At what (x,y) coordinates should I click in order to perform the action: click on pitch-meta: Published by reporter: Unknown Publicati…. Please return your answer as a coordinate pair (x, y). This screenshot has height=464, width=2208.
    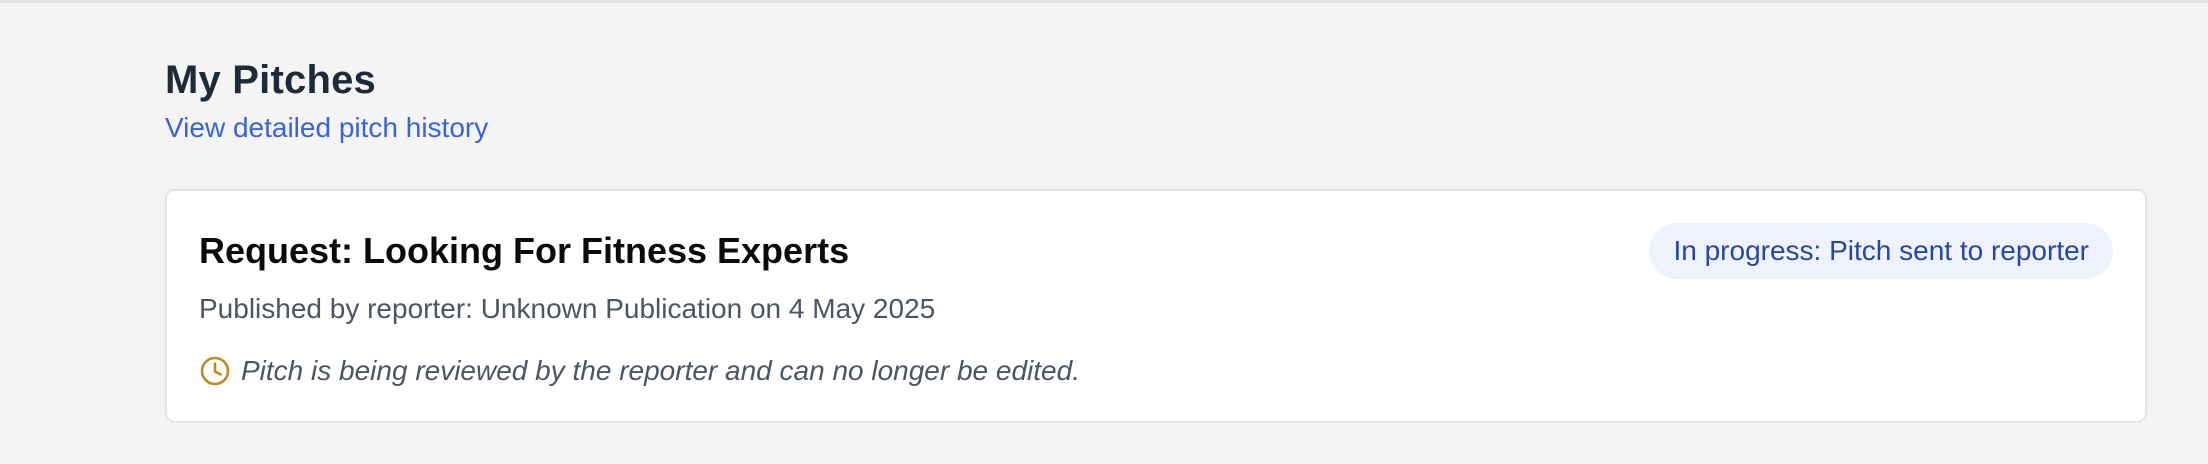
    Looking at the image, I should click on (567, 308).